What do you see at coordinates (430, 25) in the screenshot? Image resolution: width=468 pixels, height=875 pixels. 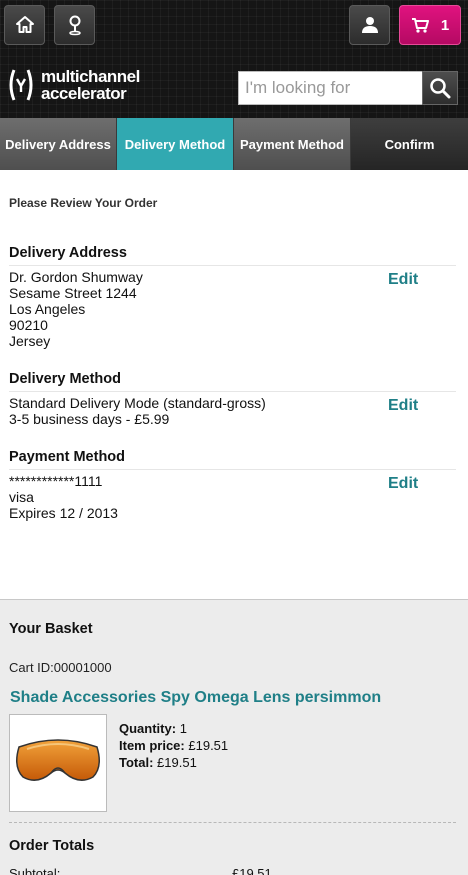 I see `cart-button: 1` at bounding box center [430, 25].